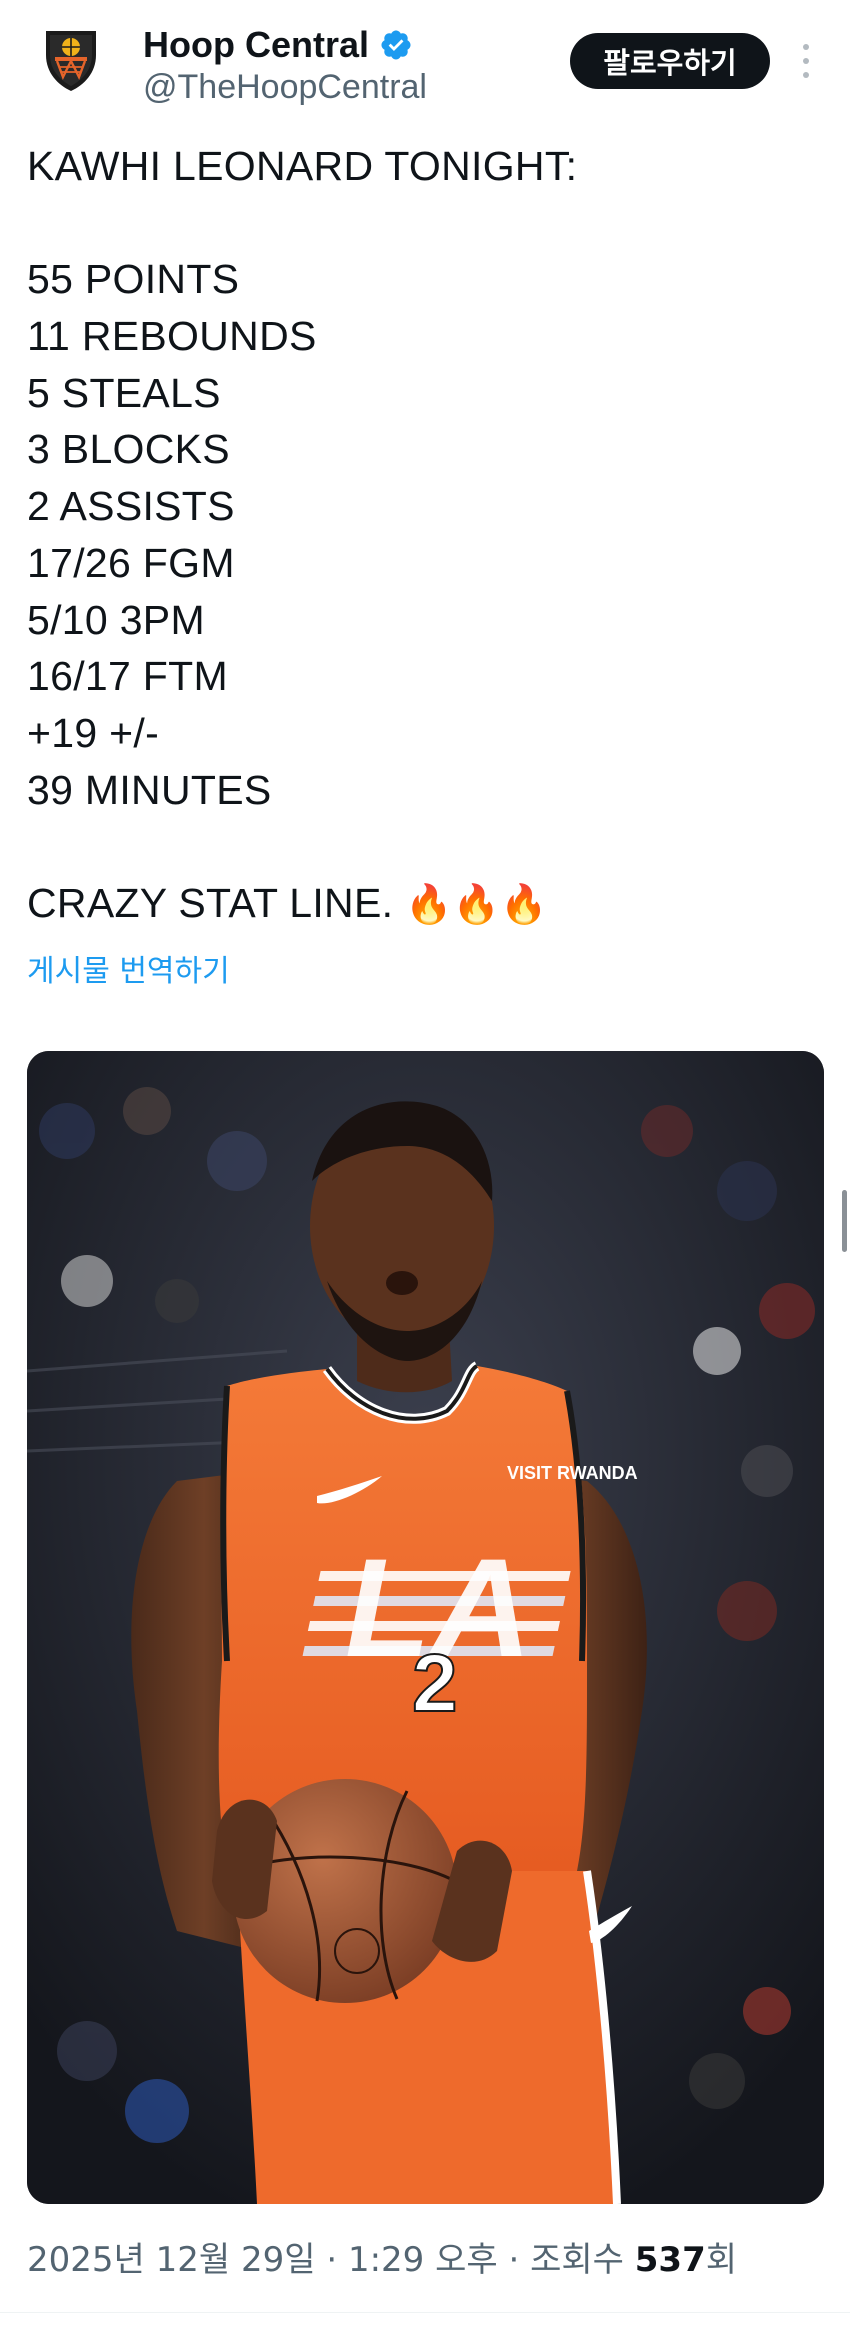 The height and width of the screenshot is (2327, 850). What do you see at coordinates (435, 1683) in the screenshot?
I see `jersey-number: 2` at bounding box center [435, 1683].